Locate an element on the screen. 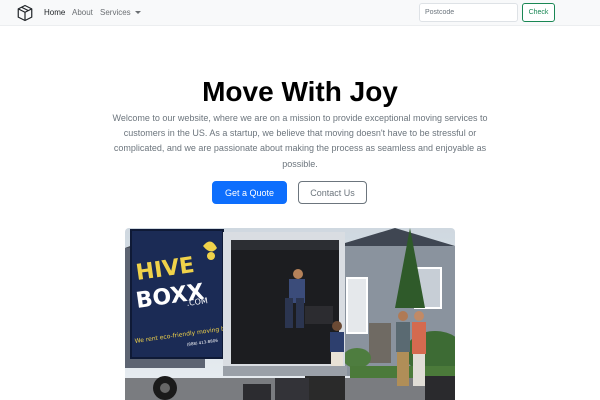 This screenshot has height=400, width=600. nav-dropdown-services-label: Services is located at coordinates (115, 12).